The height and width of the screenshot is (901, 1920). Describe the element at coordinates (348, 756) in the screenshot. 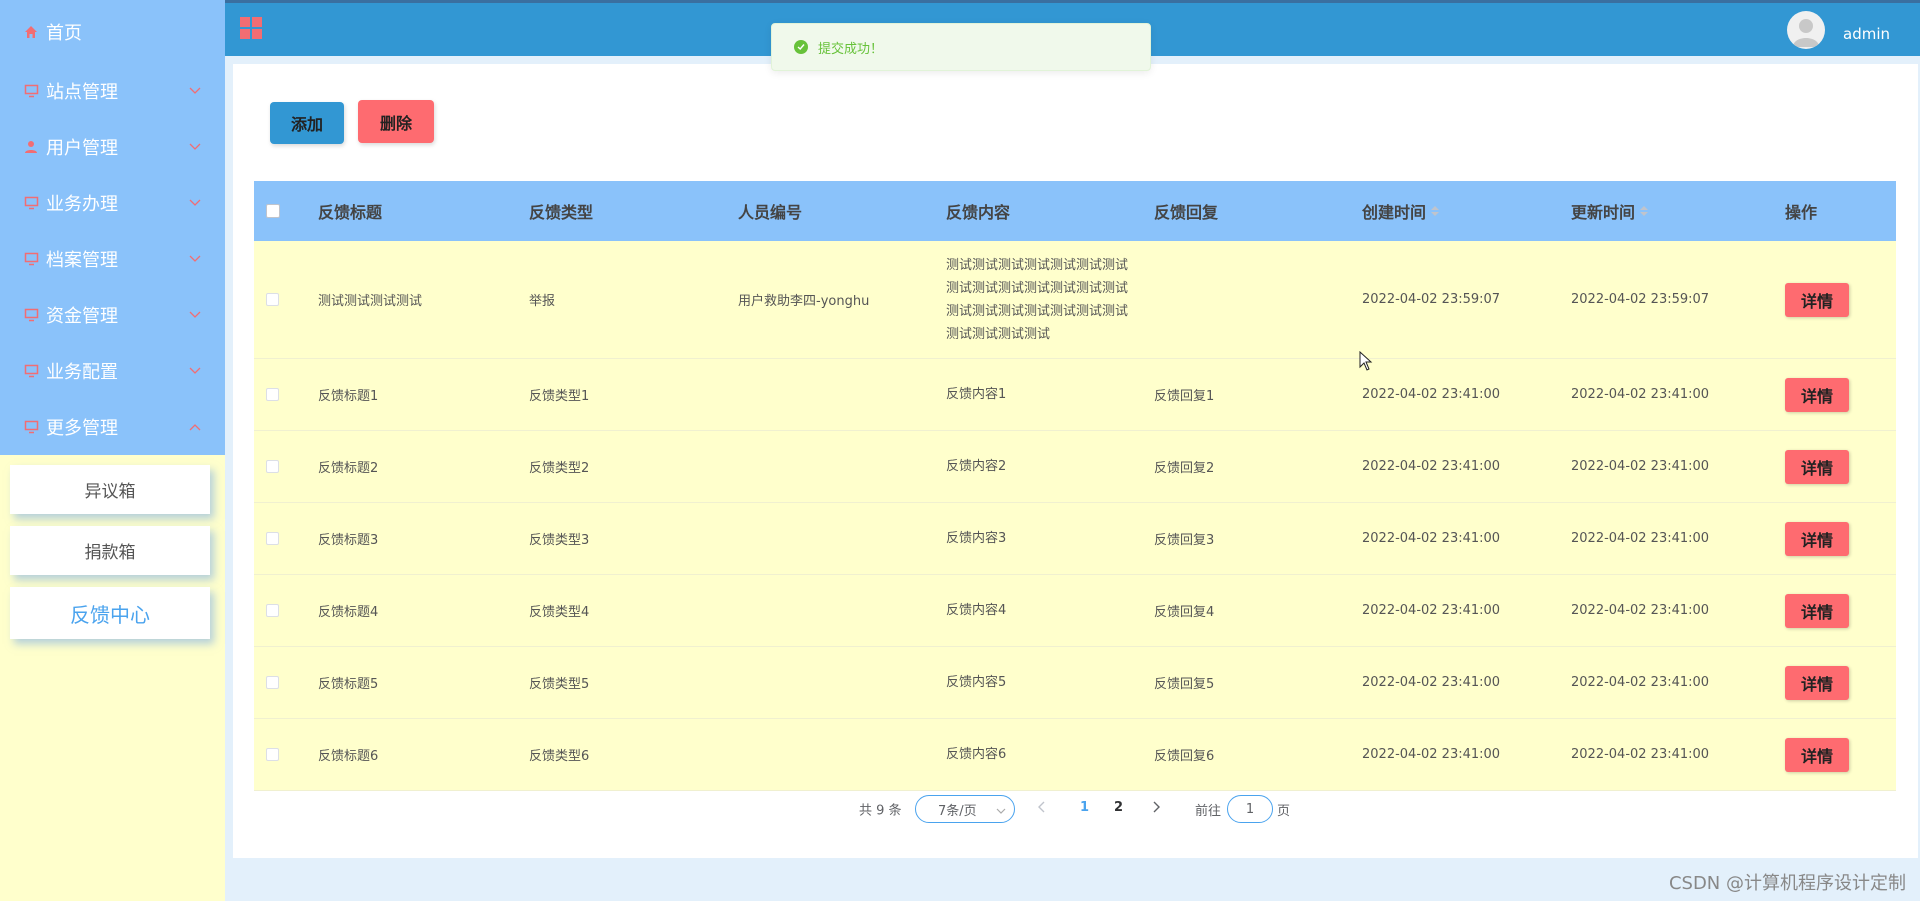

I see `cell-title-text: 反馈标题6` at that location.